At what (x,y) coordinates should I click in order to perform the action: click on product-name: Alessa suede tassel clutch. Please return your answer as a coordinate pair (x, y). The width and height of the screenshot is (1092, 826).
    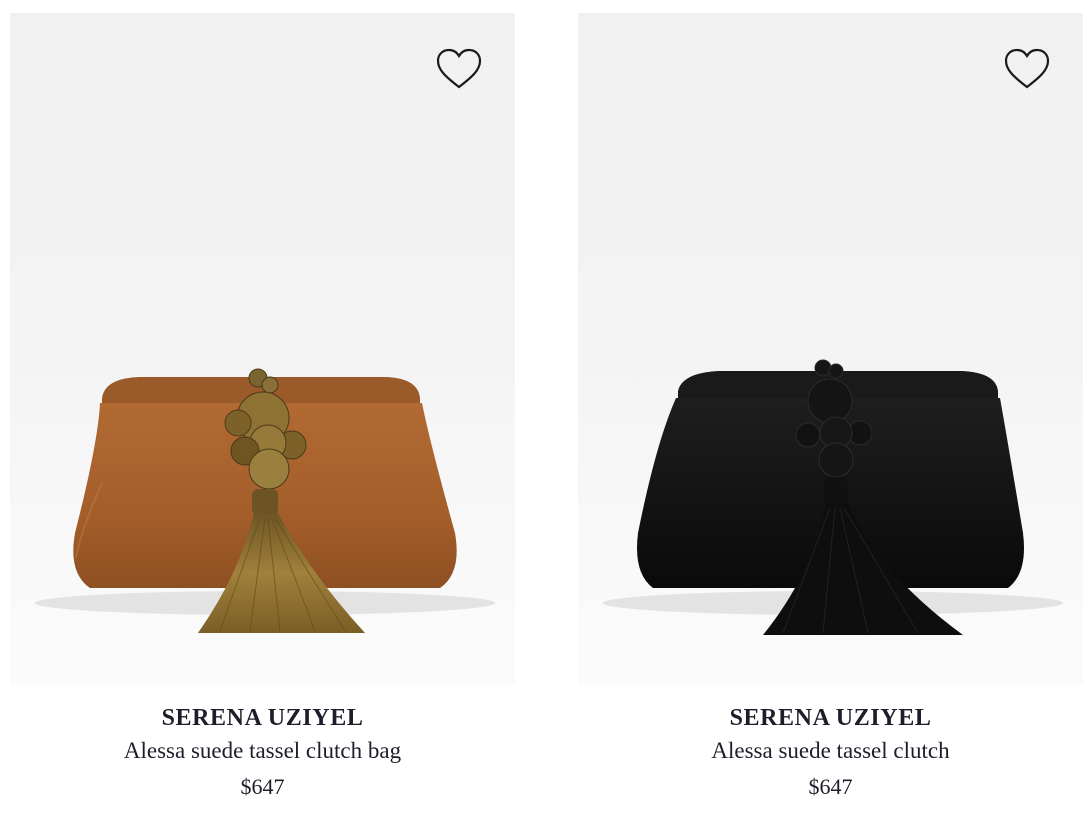
    Looking at the image, I should click on (830, 751).